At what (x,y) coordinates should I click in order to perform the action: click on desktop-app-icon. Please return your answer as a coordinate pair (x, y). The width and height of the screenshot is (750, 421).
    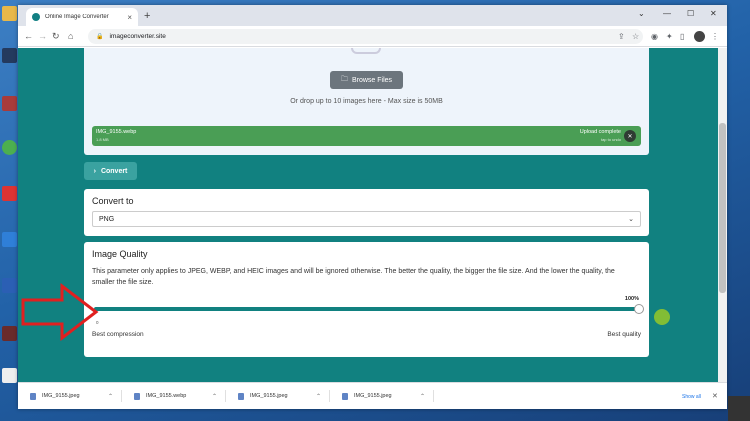
    Looking at the image, I should click on (9, 55).